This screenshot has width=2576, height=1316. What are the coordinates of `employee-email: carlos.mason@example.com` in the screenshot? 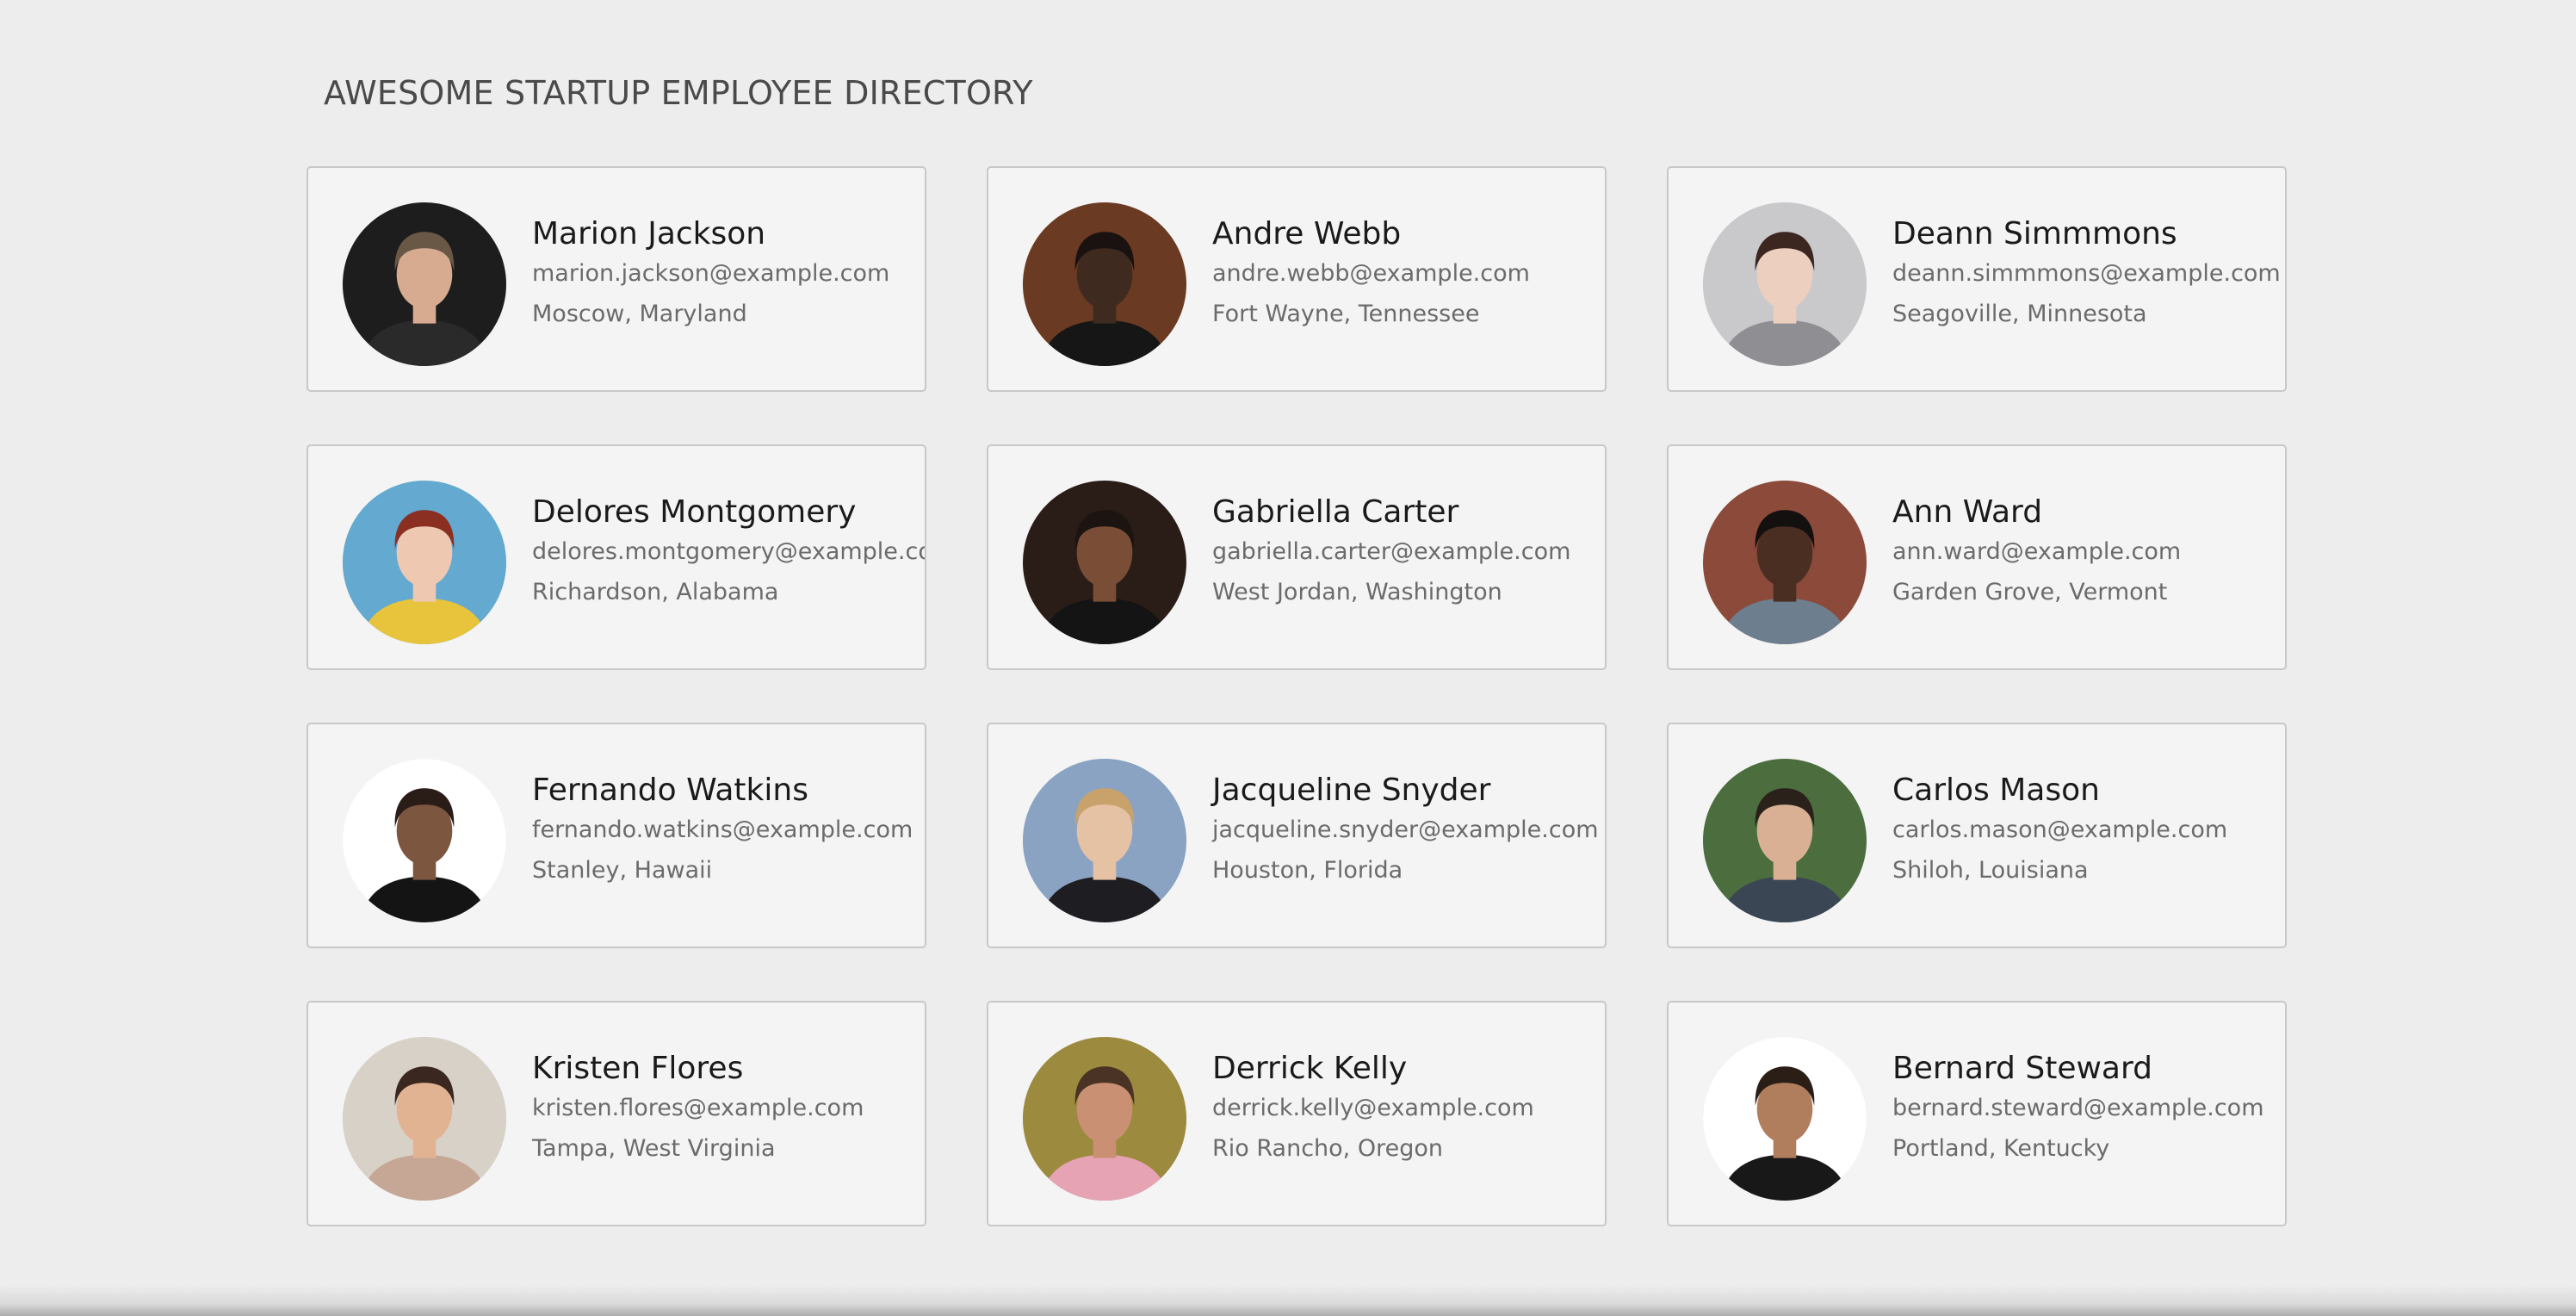 It's located at (2060, 829).